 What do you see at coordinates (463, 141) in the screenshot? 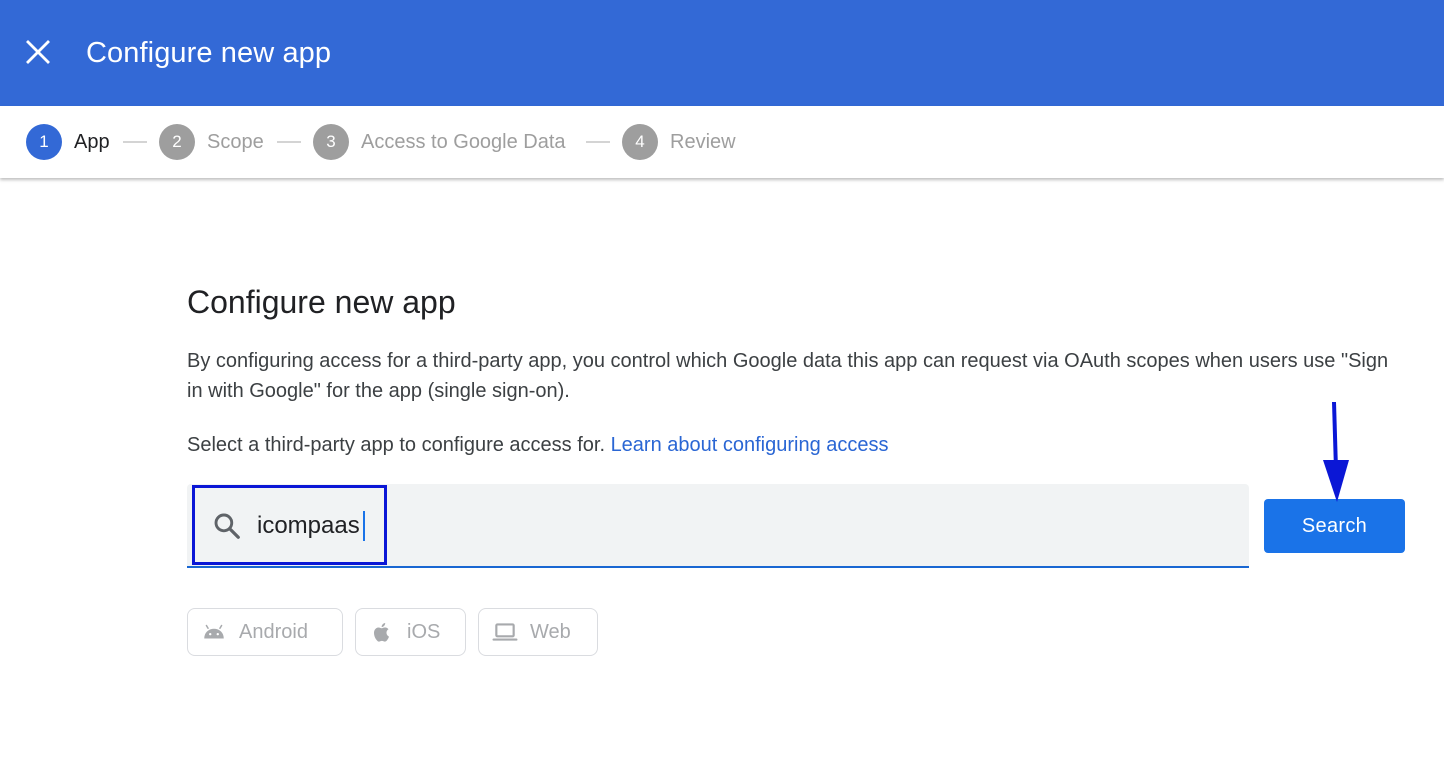
I see `step-label: Access to Google Data` at bounding box center [463, 141].